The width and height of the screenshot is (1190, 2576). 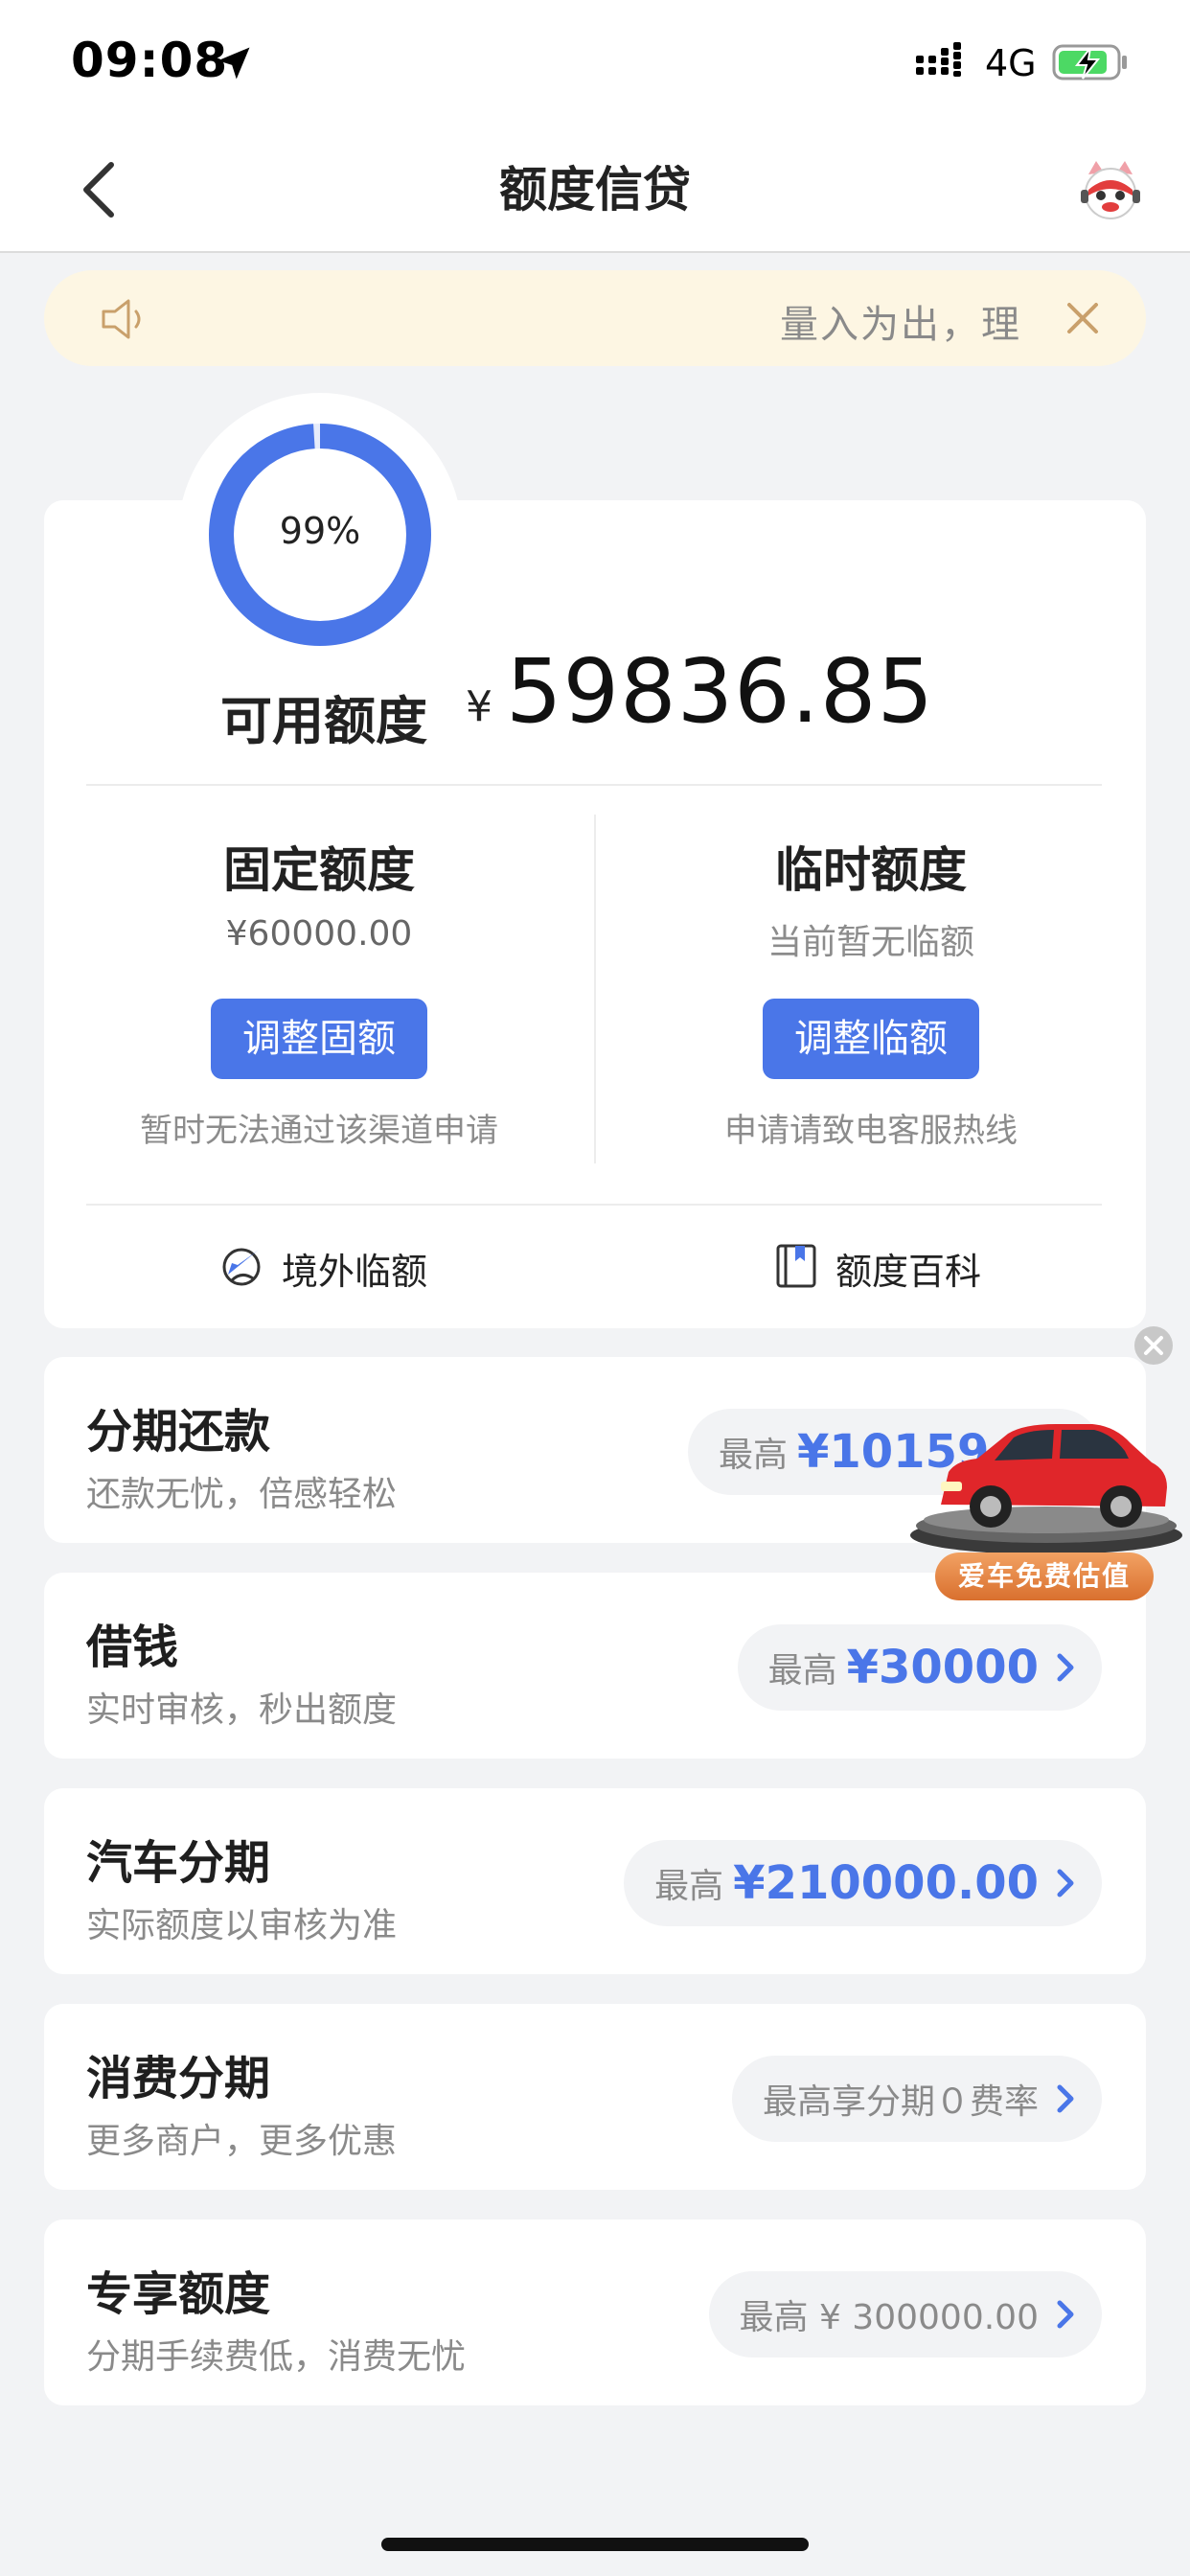 I want to click on product-subtitle: 还款无忧，倍感轻松, so click(x=242, y=1494).